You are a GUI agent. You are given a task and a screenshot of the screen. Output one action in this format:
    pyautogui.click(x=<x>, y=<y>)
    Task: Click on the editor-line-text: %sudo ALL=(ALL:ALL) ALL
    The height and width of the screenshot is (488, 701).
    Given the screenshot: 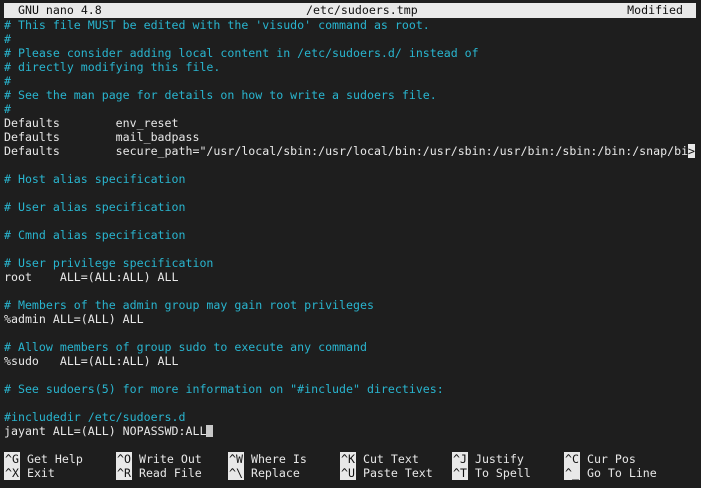 What is the action you would take?
    pyautogui.click(x=91, y=361)
    